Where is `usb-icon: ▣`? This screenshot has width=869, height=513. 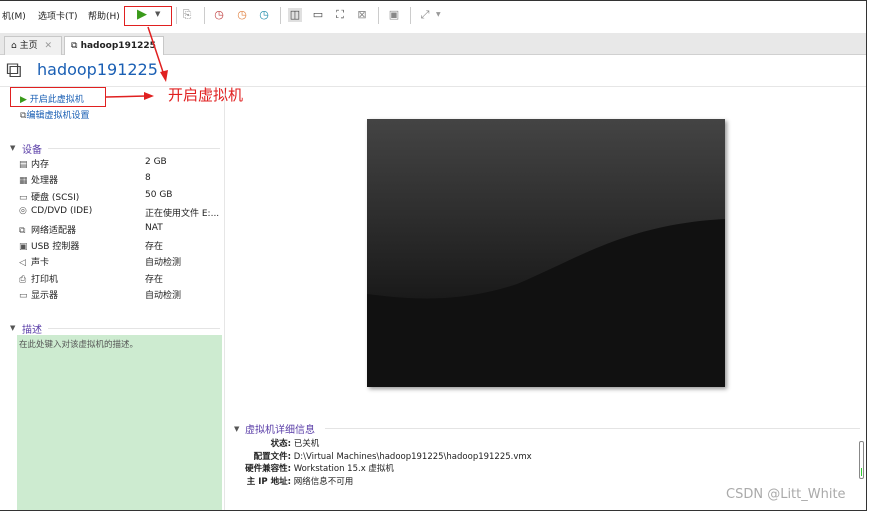 usb-icon: ▣ is located at coordinates (23, 247).